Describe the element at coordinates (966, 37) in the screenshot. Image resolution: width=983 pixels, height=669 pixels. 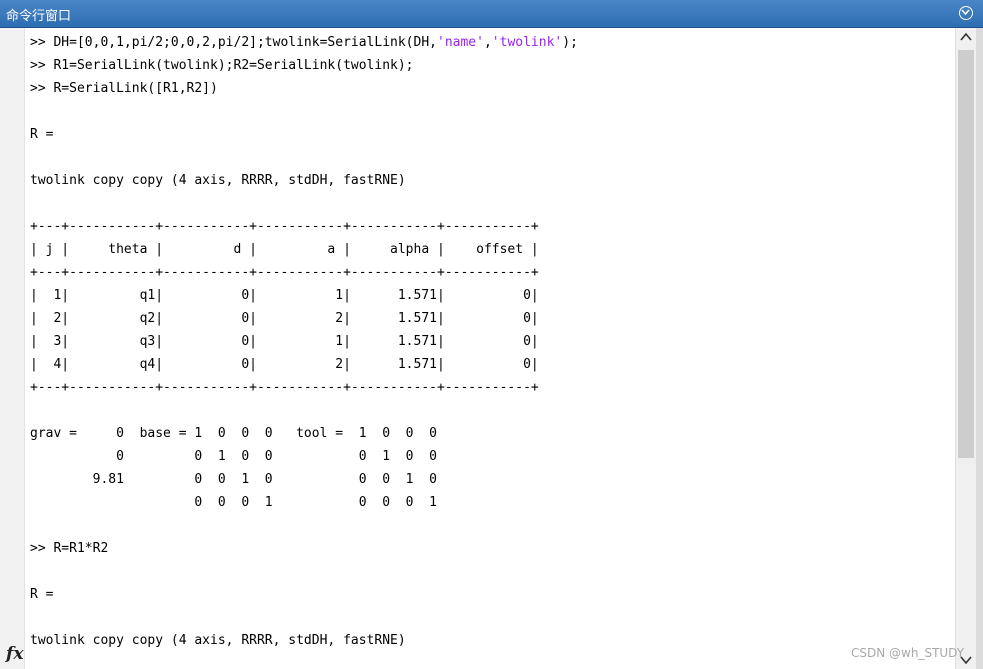
I see `scroll-up-icon` at that location.